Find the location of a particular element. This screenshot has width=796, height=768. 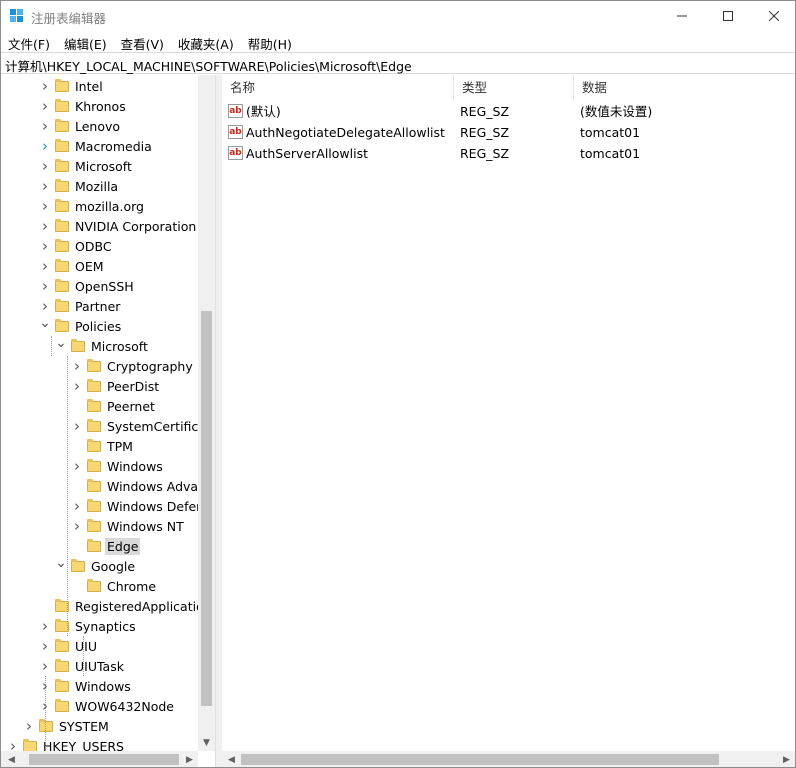

tree-node: Peernet is located at coordinates (113, 406).